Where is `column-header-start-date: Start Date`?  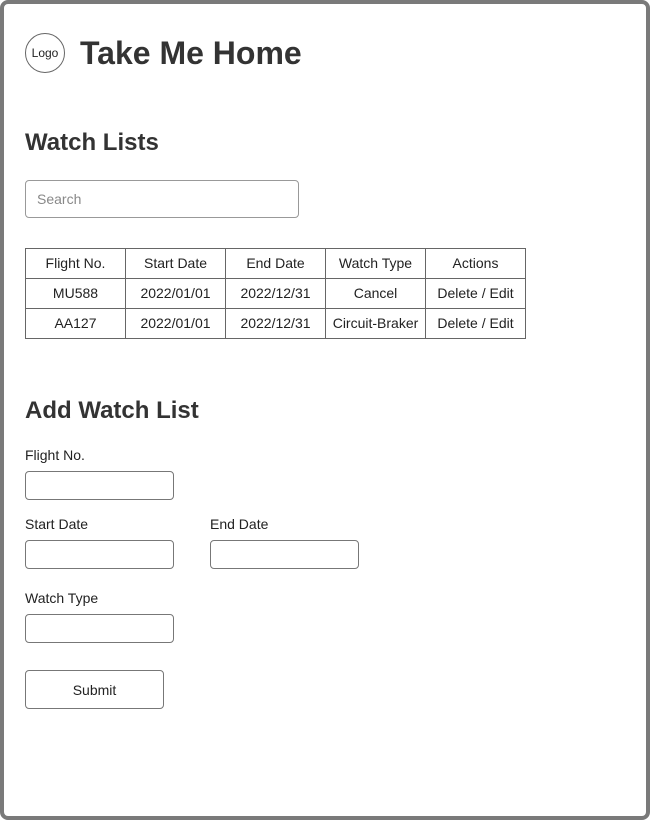 column-header-start-date: Start Date is located at coordinates (175, 263).